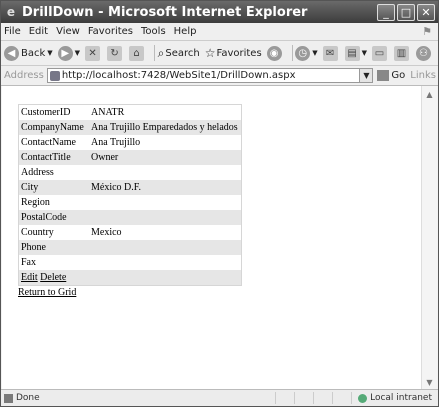  Describe the element at coordinates (179, 53) in the screenshot. I see `search-button: ⌕ Search` at that location.